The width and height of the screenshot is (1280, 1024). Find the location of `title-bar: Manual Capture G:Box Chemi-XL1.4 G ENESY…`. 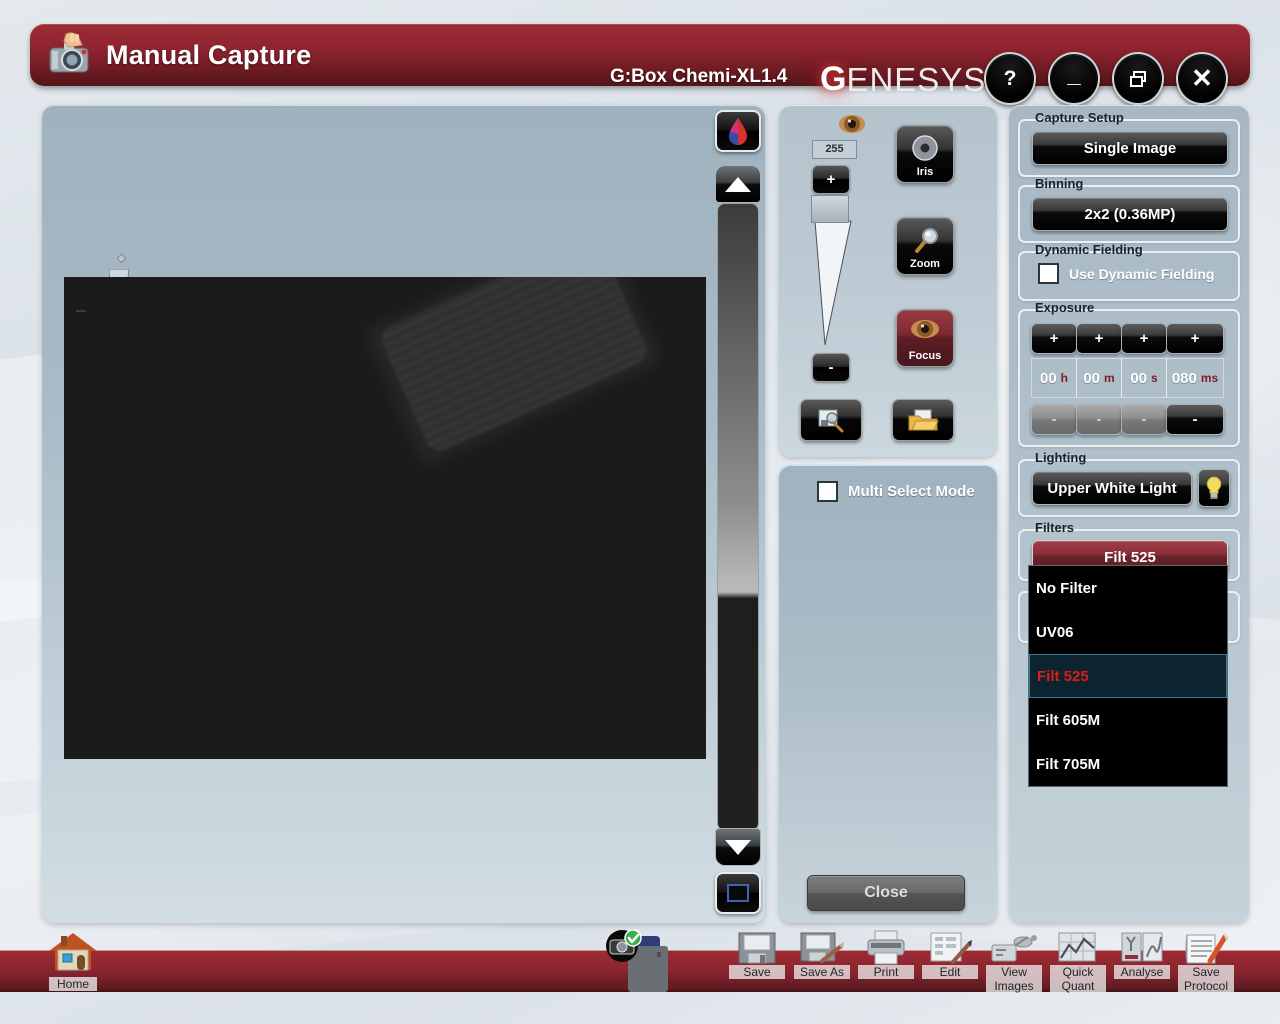

title-bar: Manual Capture G:Box Chemi-XL1.4 G ENESY… is located at coordinates (640, 64).